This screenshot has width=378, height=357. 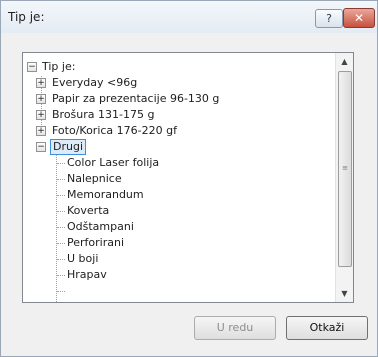 What do you see at coordinates (113, 163) in the screenshot?
I see `tree-leaf-color-laser-folija: Color Laser folija` at bounding box center [113, 163].